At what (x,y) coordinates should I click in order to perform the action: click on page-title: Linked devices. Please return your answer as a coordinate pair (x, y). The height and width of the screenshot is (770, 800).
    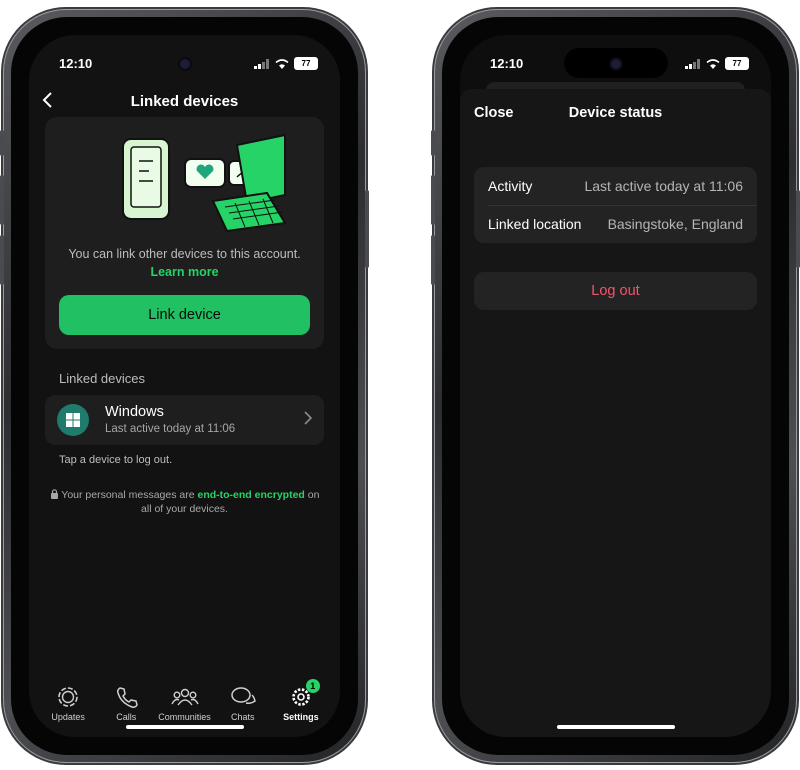
    Looking at the image, I should click on (184, 101).